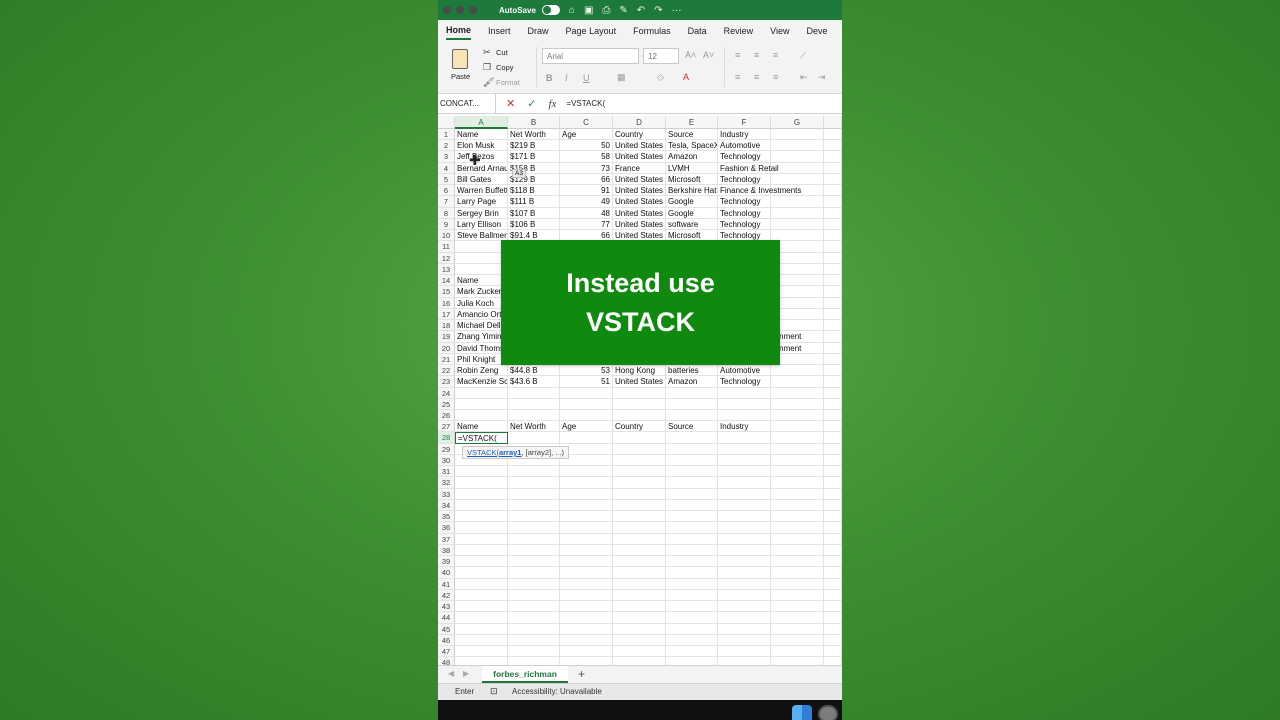  What do you see at coordinates (446, 584) in the screenshot?
I see `row-header: 41` at bounding box center [446, 584].